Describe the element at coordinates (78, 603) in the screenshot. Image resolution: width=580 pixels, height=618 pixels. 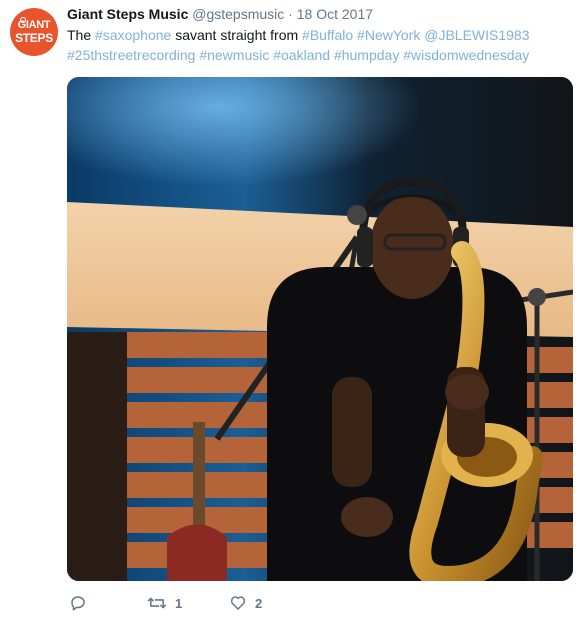
I see `reply-icon` at that location.